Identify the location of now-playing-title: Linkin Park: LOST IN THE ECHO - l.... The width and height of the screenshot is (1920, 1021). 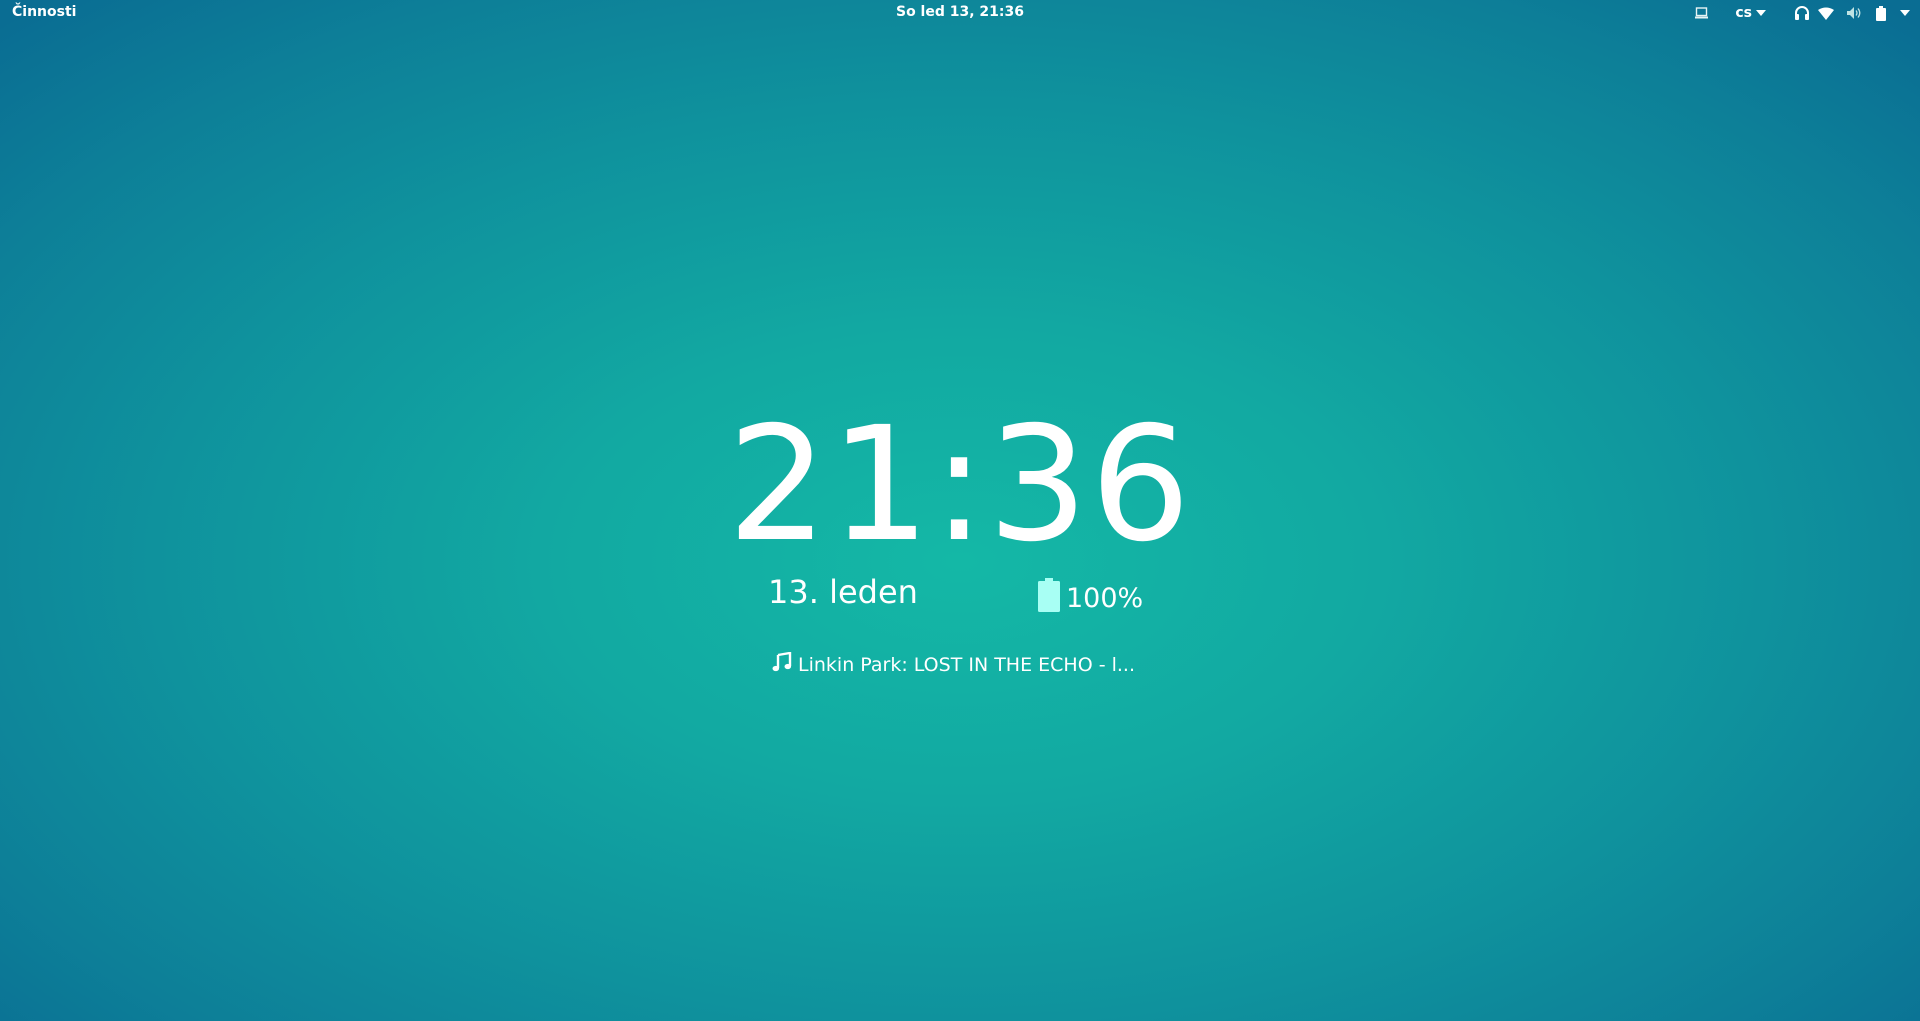
(966, 664).